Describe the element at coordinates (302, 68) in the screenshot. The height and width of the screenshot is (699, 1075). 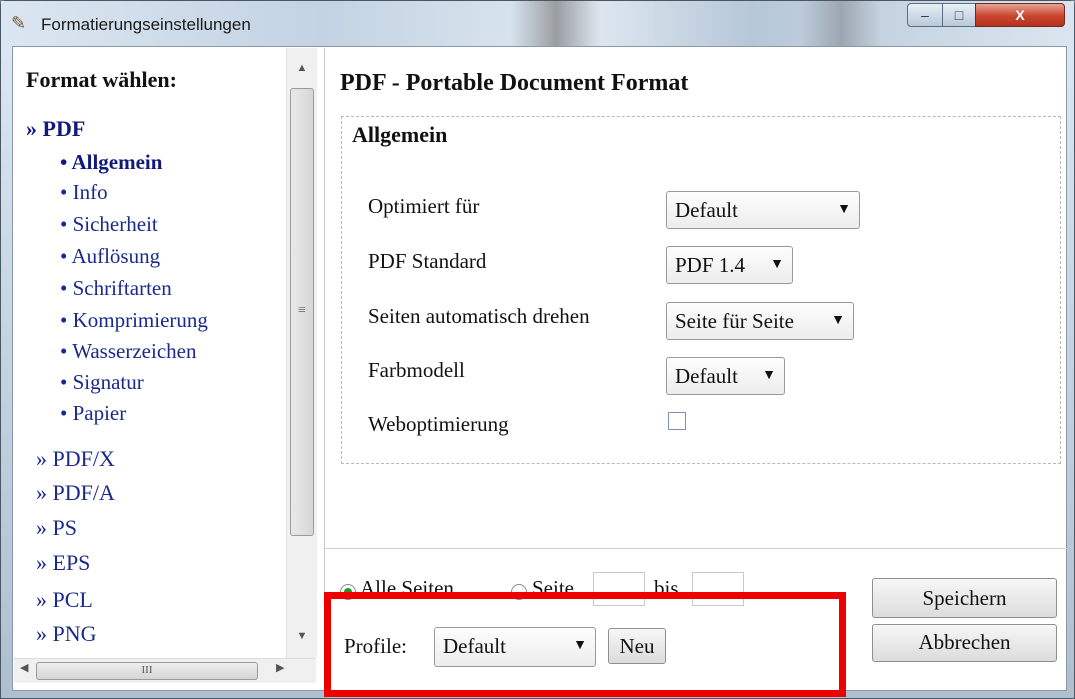
I see `scroll-up-icon: ▲` at that location.